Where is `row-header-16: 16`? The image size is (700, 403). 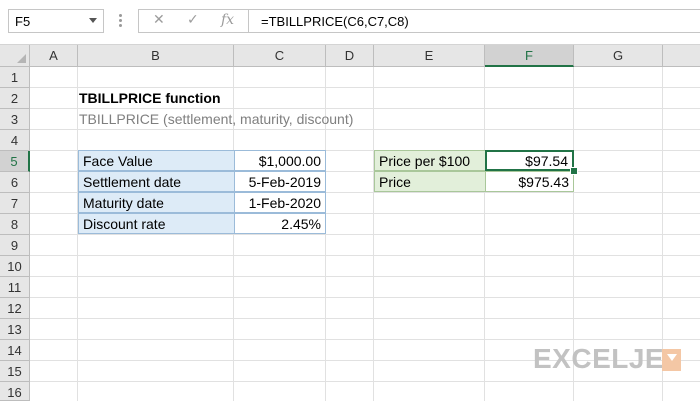 row-header-16: 16 is located at coordinates (15, 391).